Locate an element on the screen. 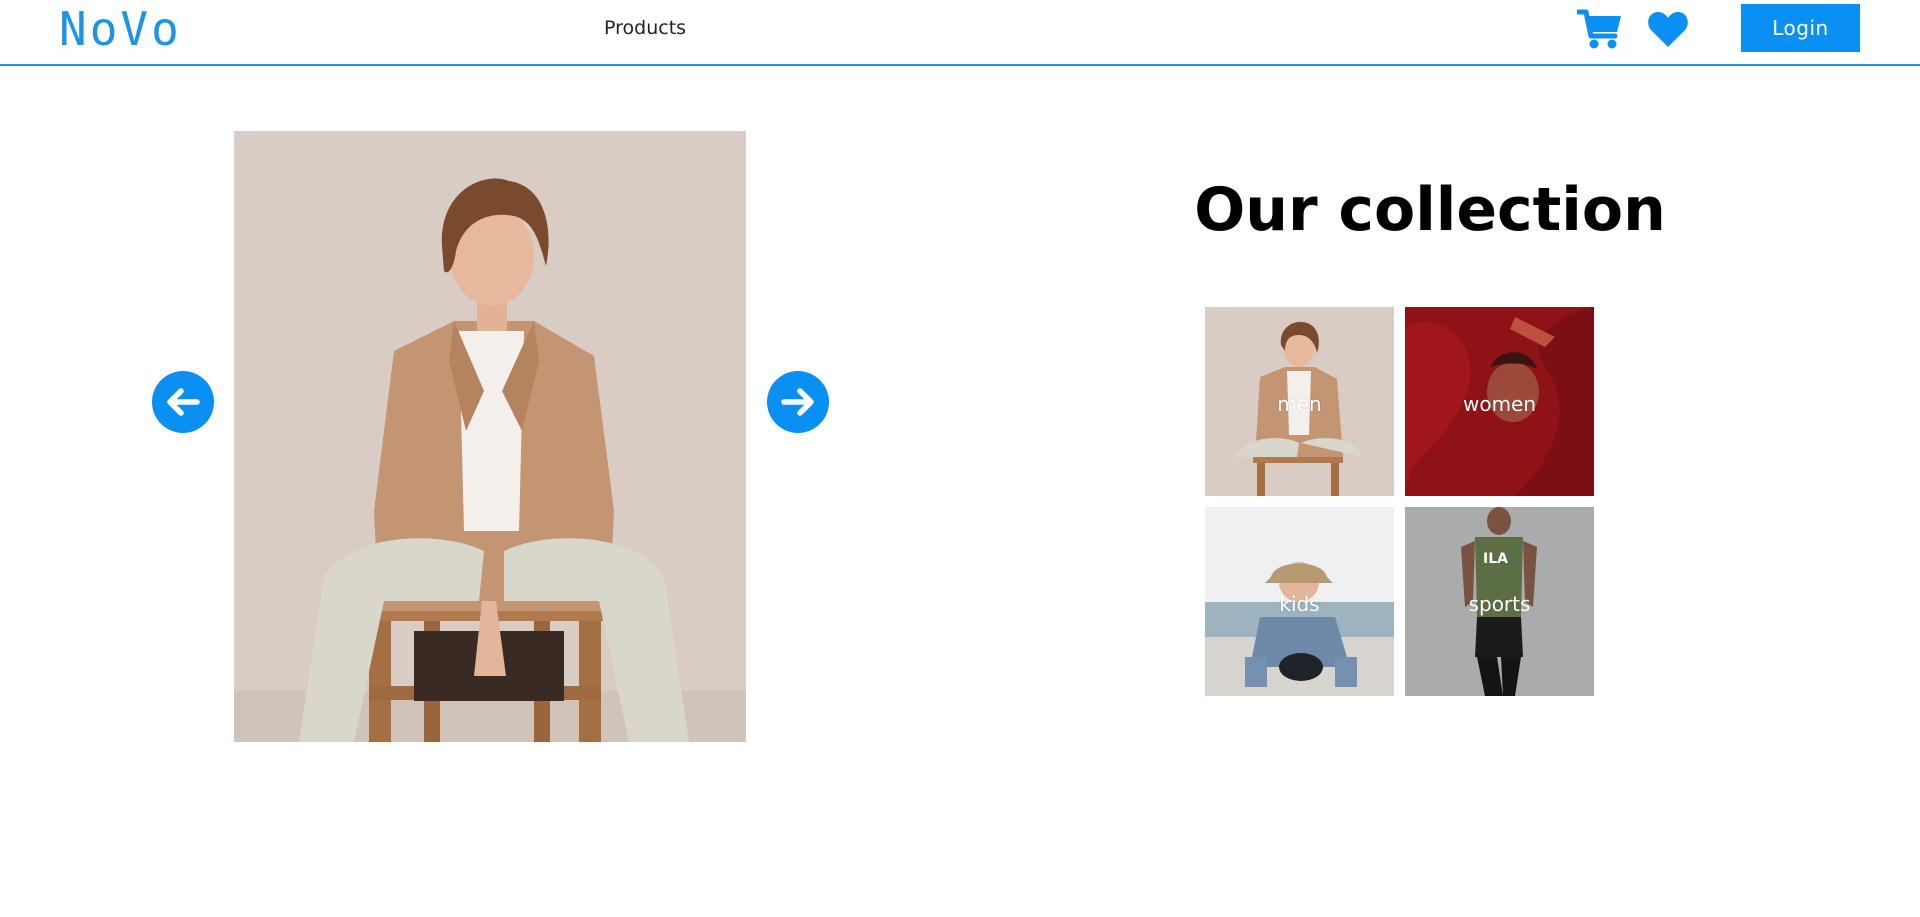 This screenshot has width=1920, height=917. category-label-men: men is located at coordinates (1299, 404).